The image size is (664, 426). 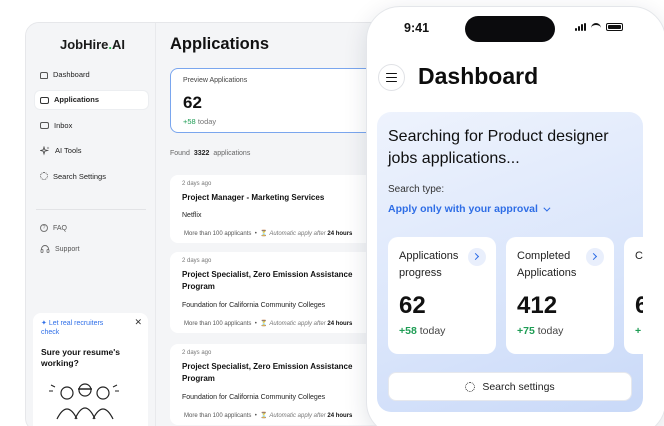 I want to click on stat-label: Applications progress, so click(x=429, y=264).